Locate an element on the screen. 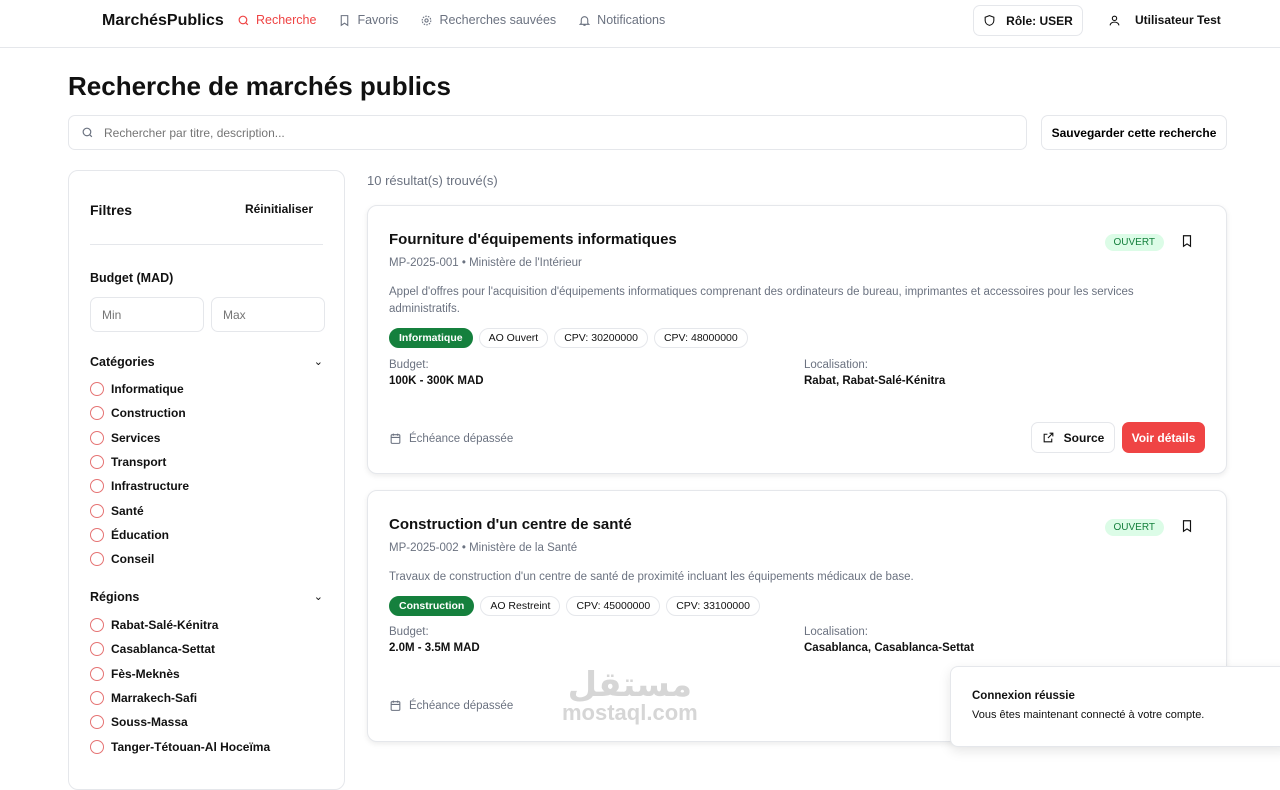 The image size is (1280, 790). result-meta: MP-2025-001 • Ministère de l'Intérieur is located at coordinates (485, 263).